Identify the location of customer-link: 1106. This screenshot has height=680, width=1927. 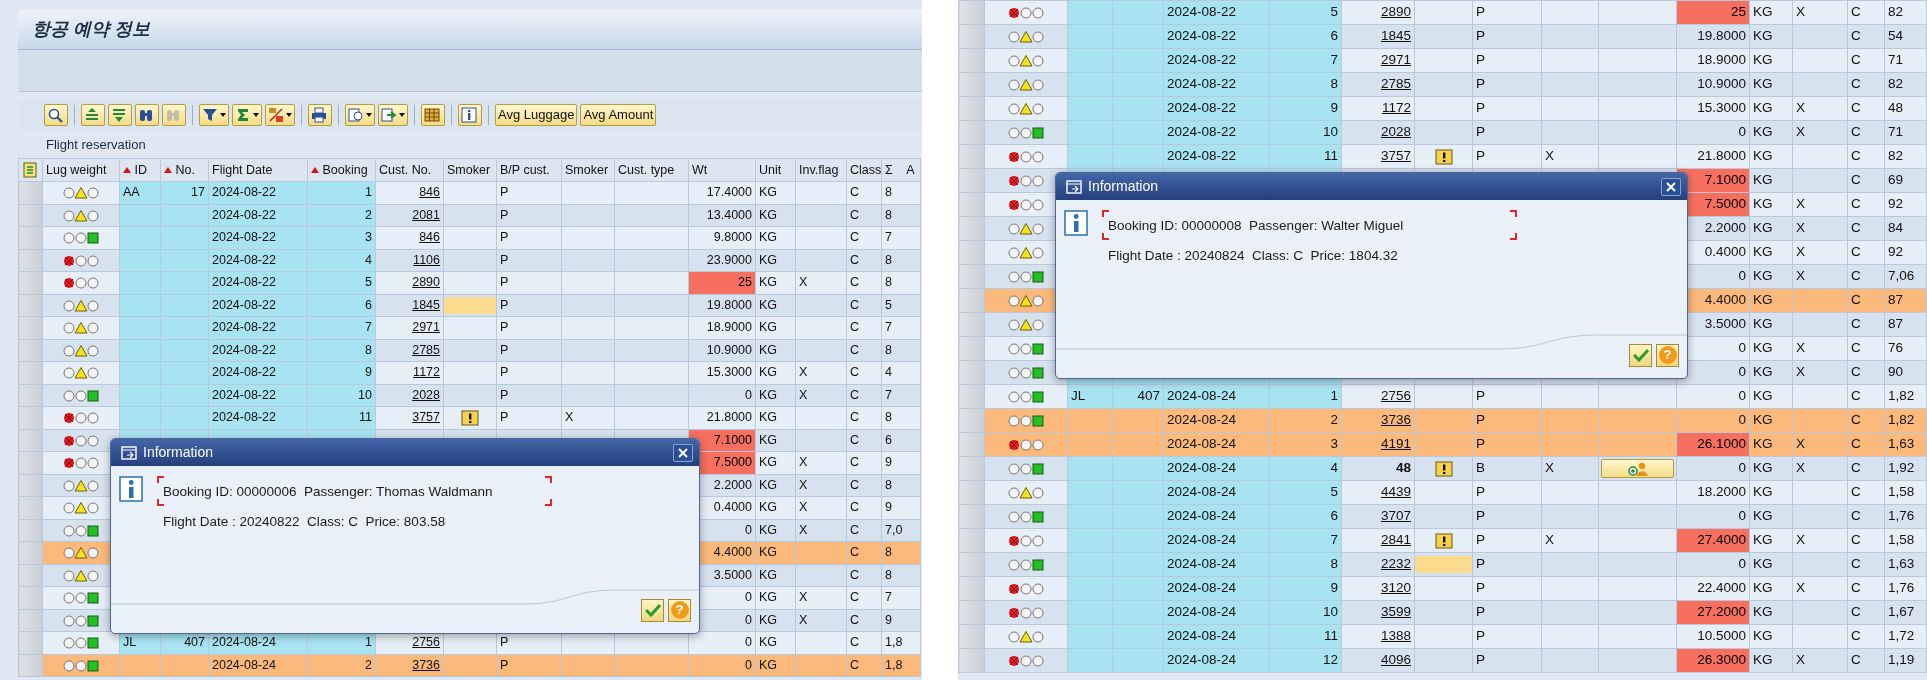
(409, 260).